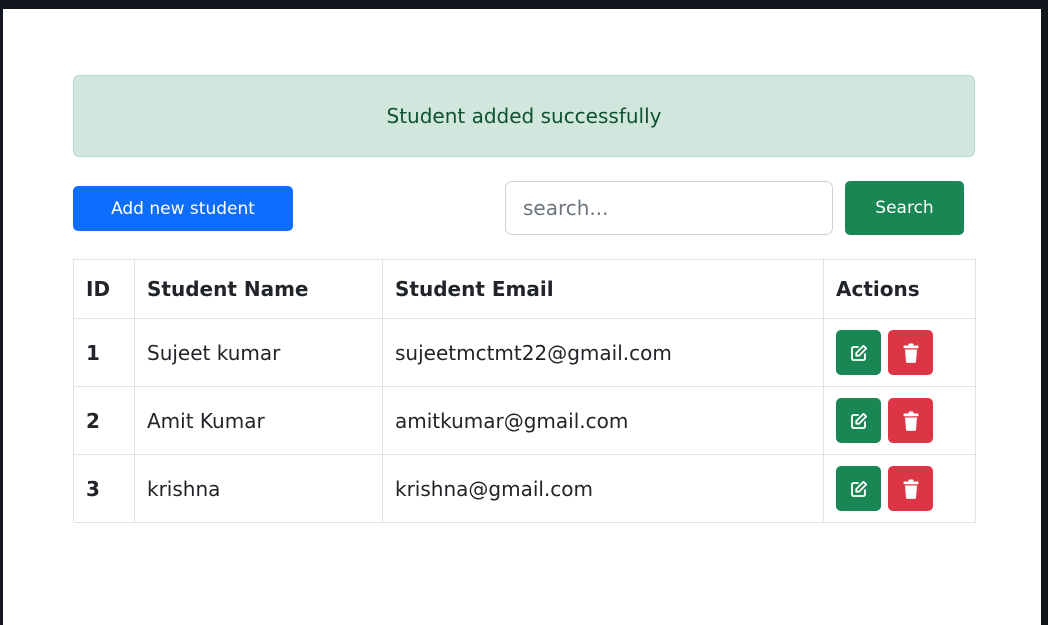 This screenshot has width=1048, height=625. What do you see at coordinates (669, 208) in the screenshot?
I see `search-input` at bounding box center [669, 208].